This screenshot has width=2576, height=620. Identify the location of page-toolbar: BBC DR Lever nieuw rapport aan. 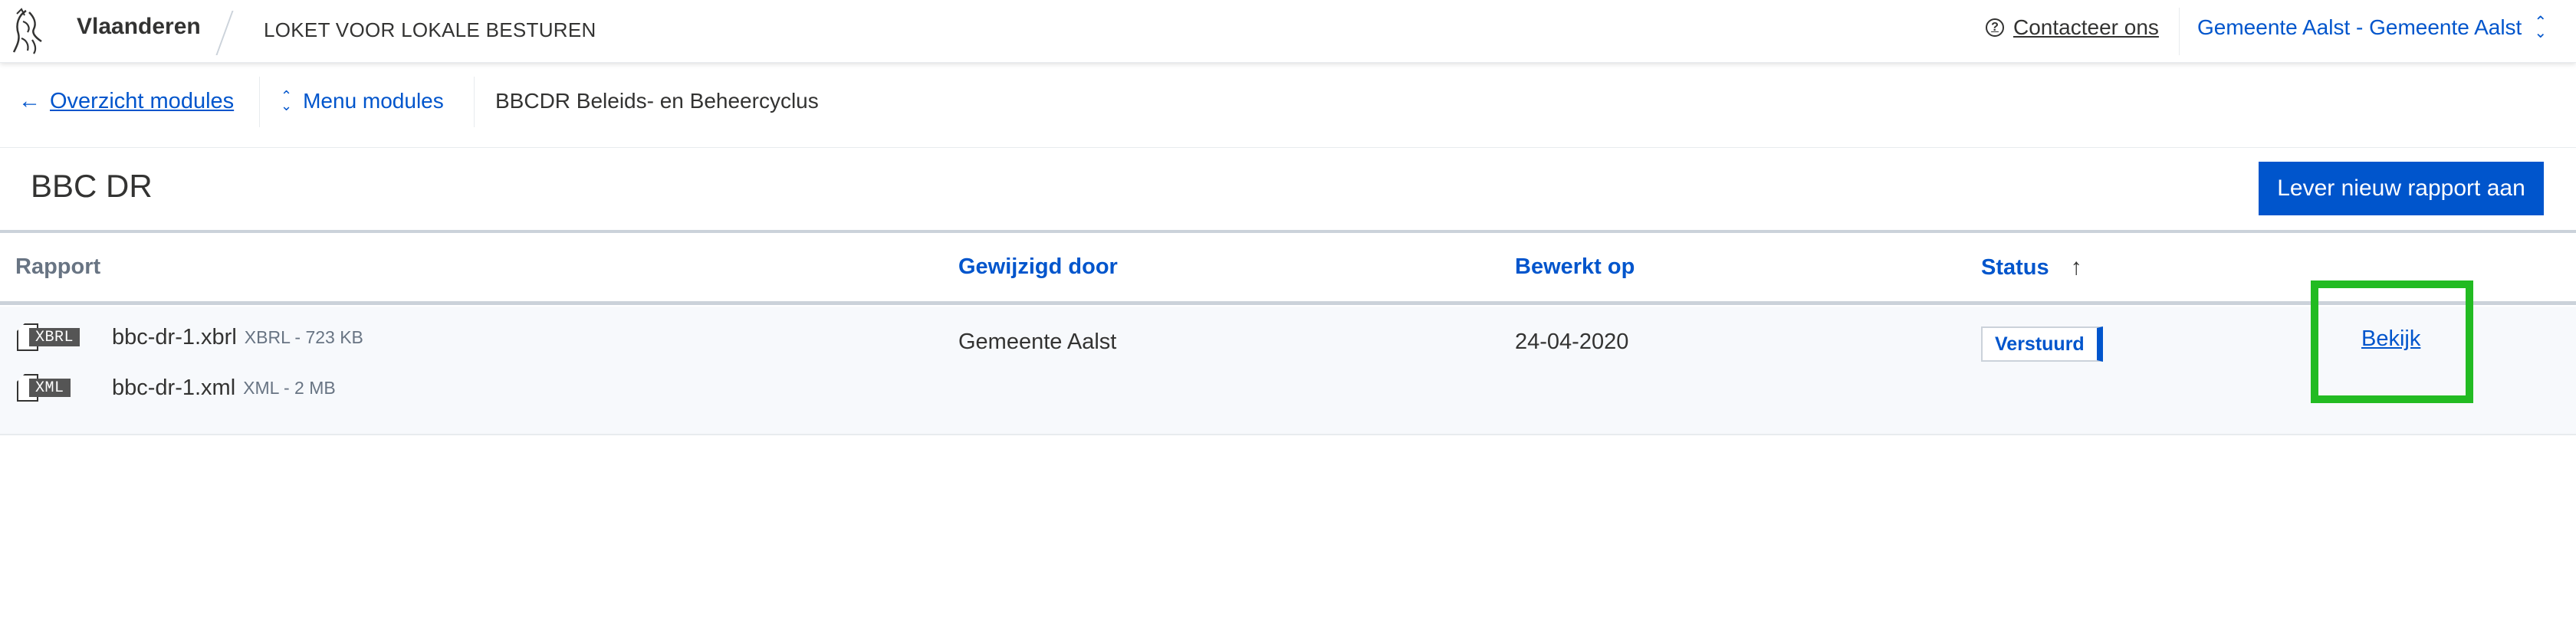
(1288, 190).